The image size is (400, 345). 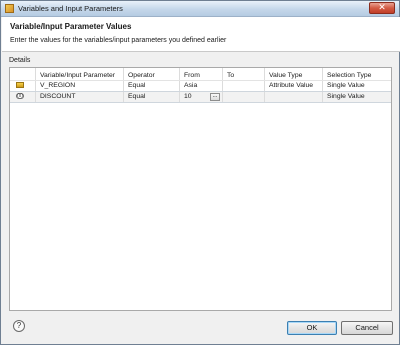 I want to click on column-header-icon, so click(x=23, y=74).